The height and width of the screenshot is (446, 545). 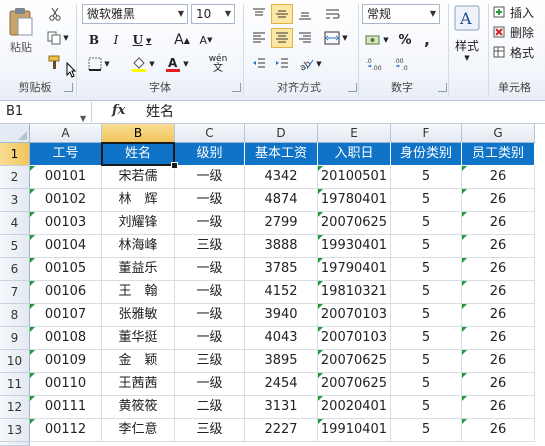 What do you see at coordinates (354, 200) in the screenshot?
I see `table-cell: 19780401` at bounding box center [354, 200].